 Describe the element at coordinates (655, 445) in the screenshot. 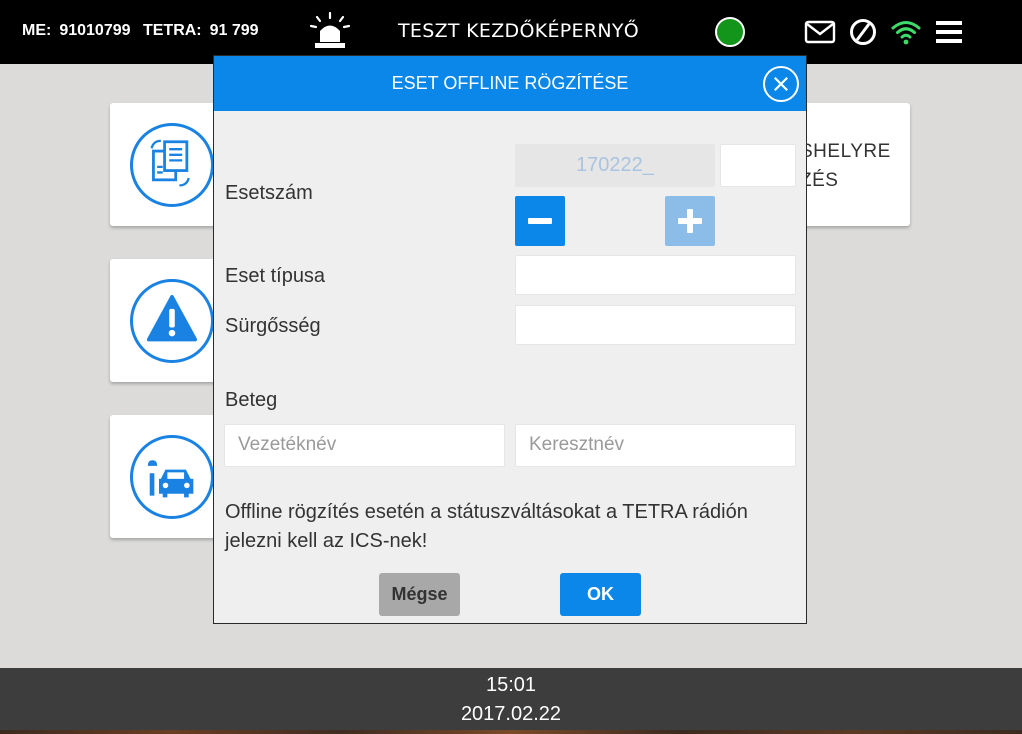

I see `first-name-input: Keresztnév` at that location.